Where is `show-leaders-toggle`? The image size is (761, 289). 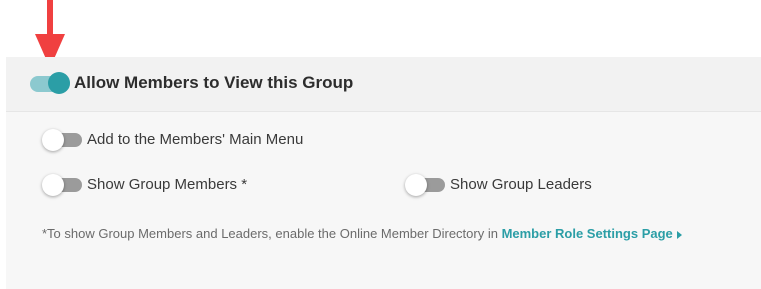
show-leaders-toggle is located at coordinates (426, 185).